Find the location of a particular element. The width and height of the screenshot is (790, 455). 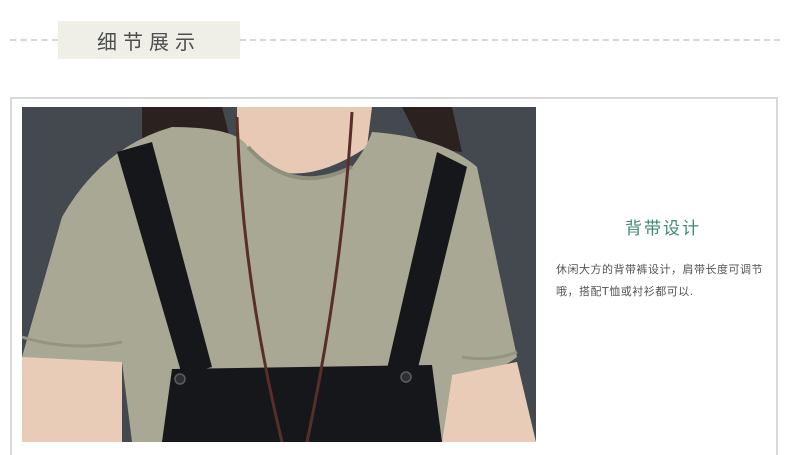

feature-description: 休闲大方的背带裤设计，肩带长度可调节哦，搭配T恤或衬衫都可以. is located at coordinates (659, 280).